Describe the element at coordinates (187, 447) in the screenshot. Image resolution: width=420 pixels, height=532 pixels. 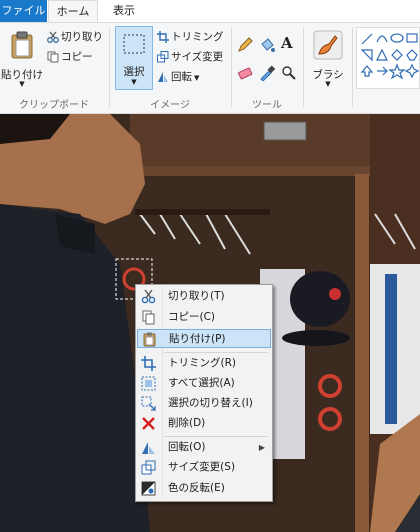
I see `menu-item-label: 回転(O)` at that location.